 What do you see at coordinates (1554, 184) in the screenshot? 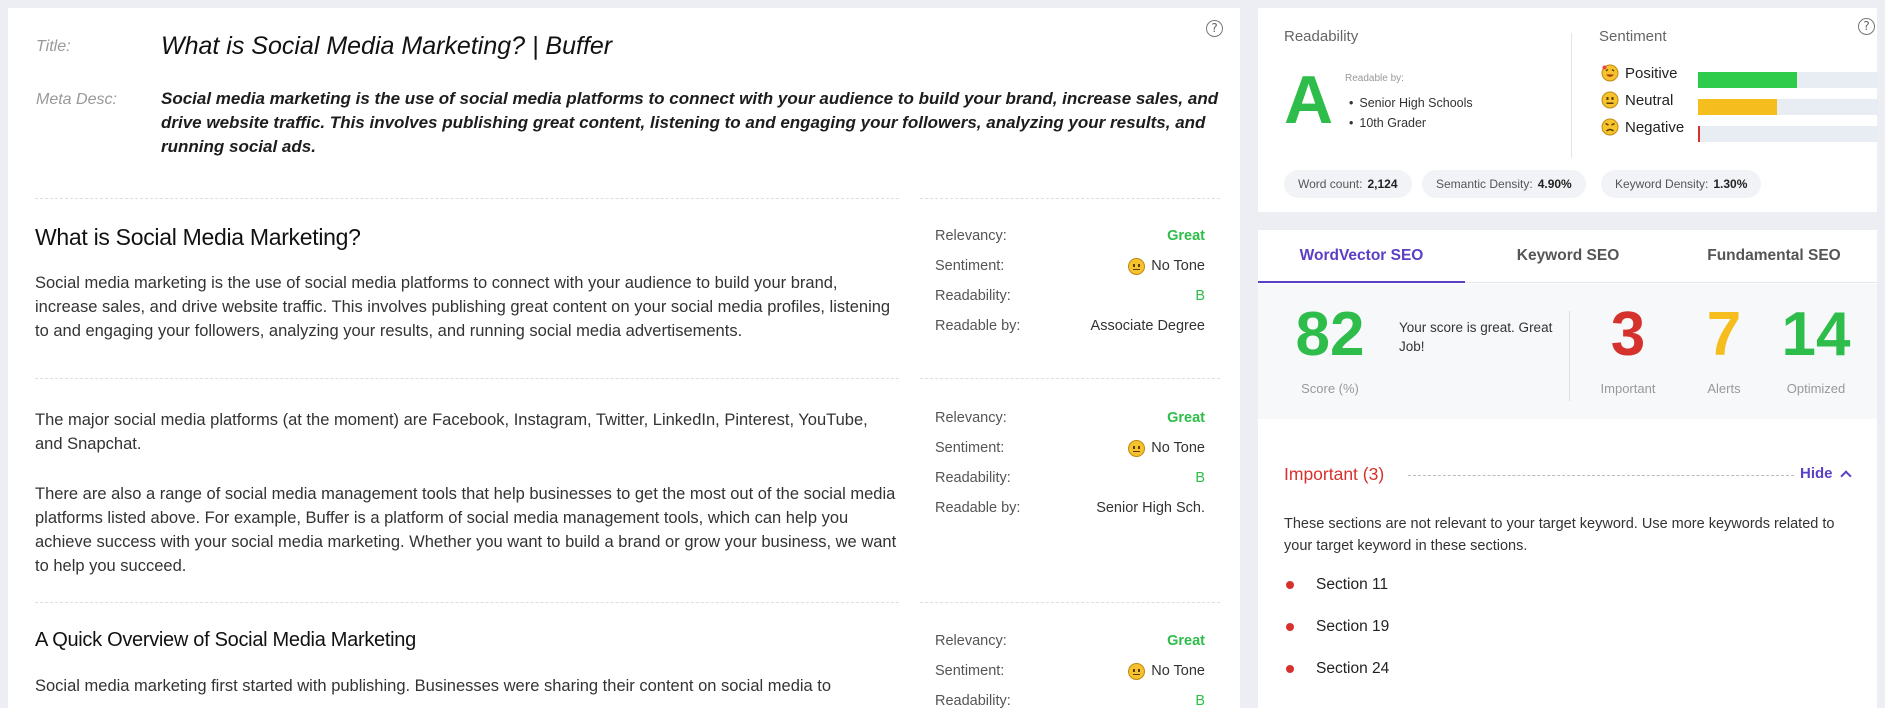
I see `stat-value: 4.90%` at bounding box center [1554, 184].